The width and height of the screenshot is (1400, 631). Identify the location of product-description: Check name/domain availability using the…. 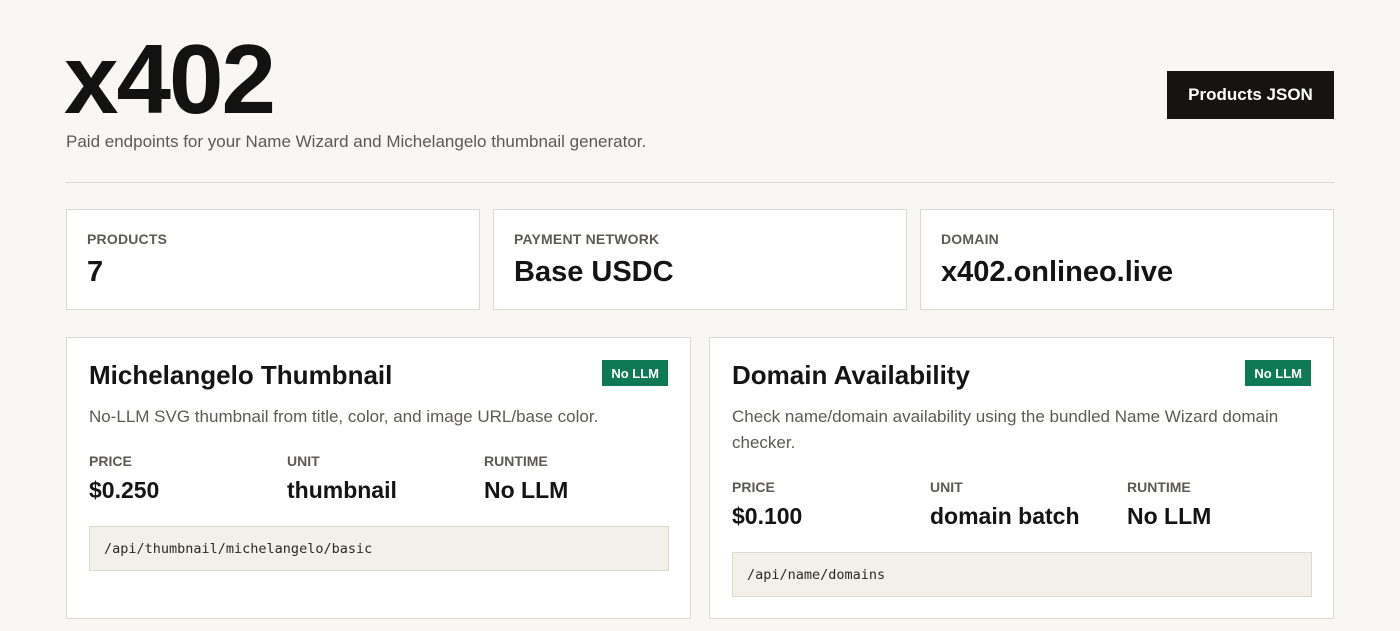
(1005, 429).